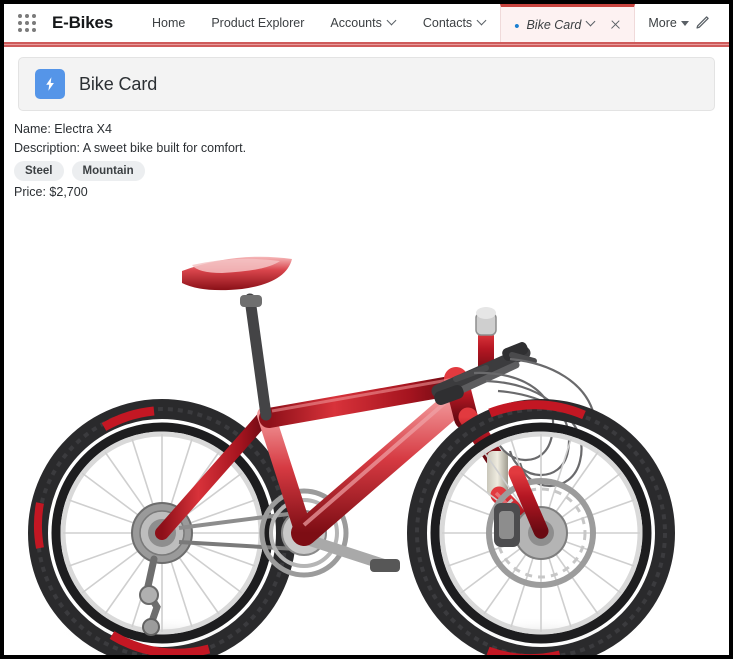 The height and width of the screenshot is (659, 733). I want to click on nav-item-label: Accounts, so click(356, 23).